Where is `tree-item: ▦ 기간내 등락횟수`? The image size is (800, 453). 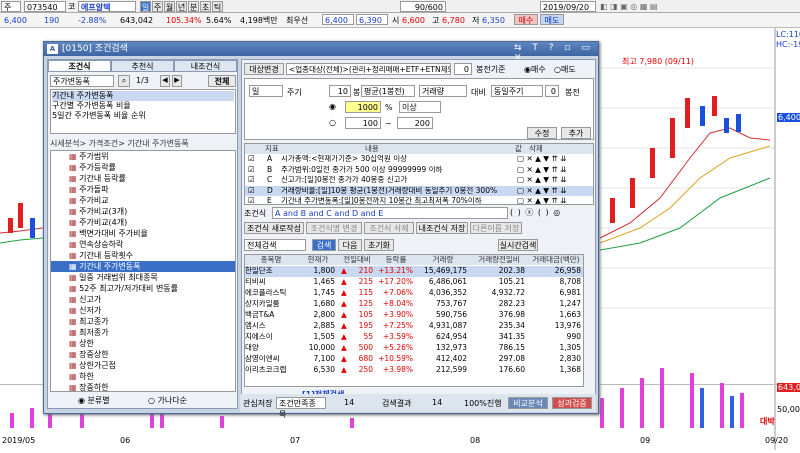 tree-item: ▦ 기간내 등락횟수 is located at coordinates (143, 255).